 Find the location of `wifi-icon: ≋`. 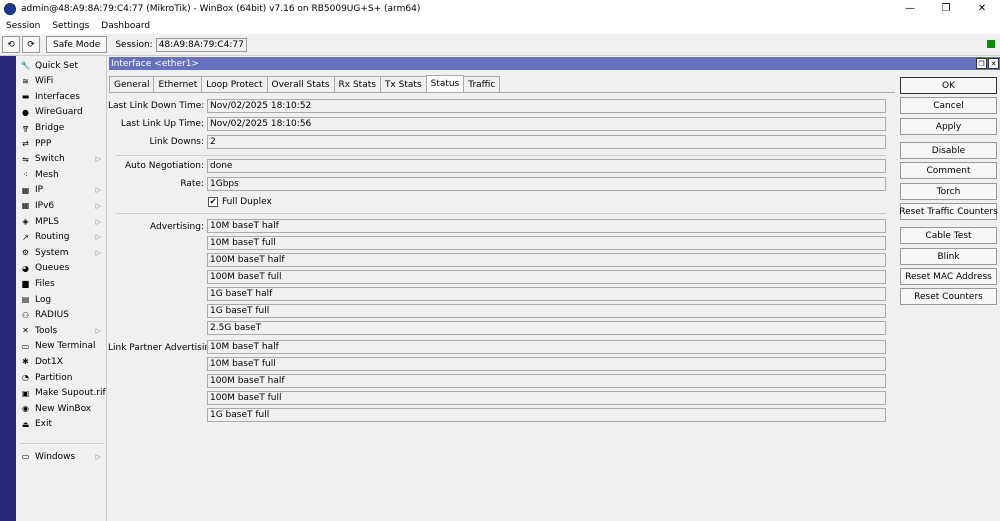

wifi-icon: ≋ is located at coordinates (25, 81).